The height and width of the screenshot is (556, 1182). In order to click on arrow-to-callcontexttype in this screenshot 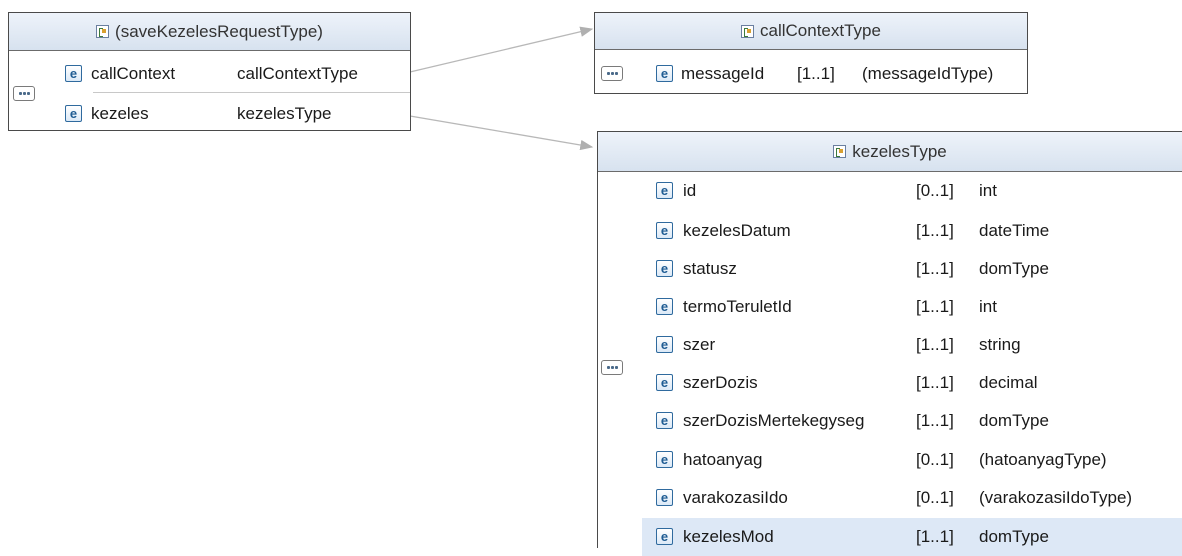, I will do `click(501, 49)`.